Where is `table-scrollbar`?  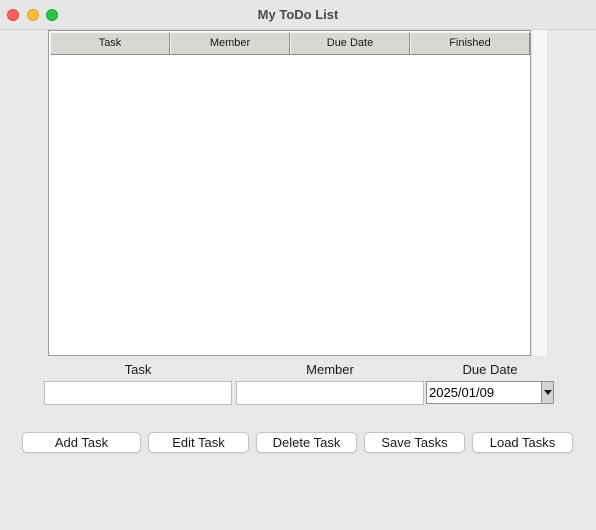
table-scrollbar is located at coordinates (539, 193).